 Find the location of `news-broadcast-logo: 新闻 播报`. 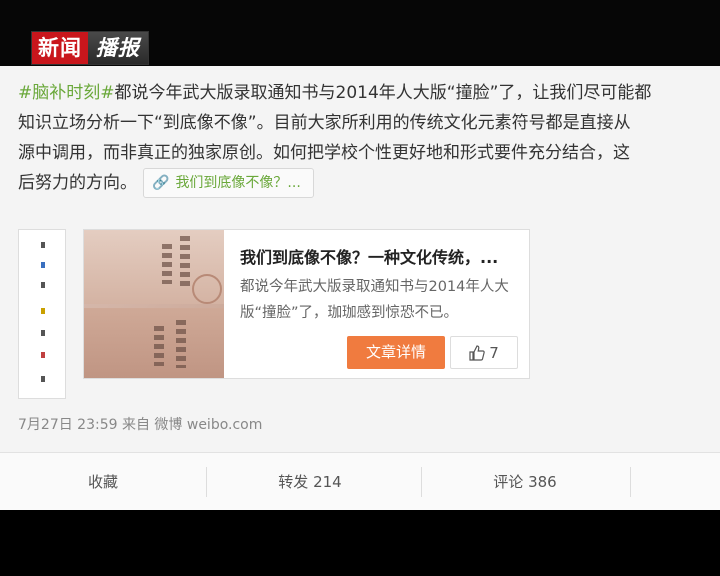

news-broadcast-logo: 新闻 播报 is located at coordinates (90, 48).